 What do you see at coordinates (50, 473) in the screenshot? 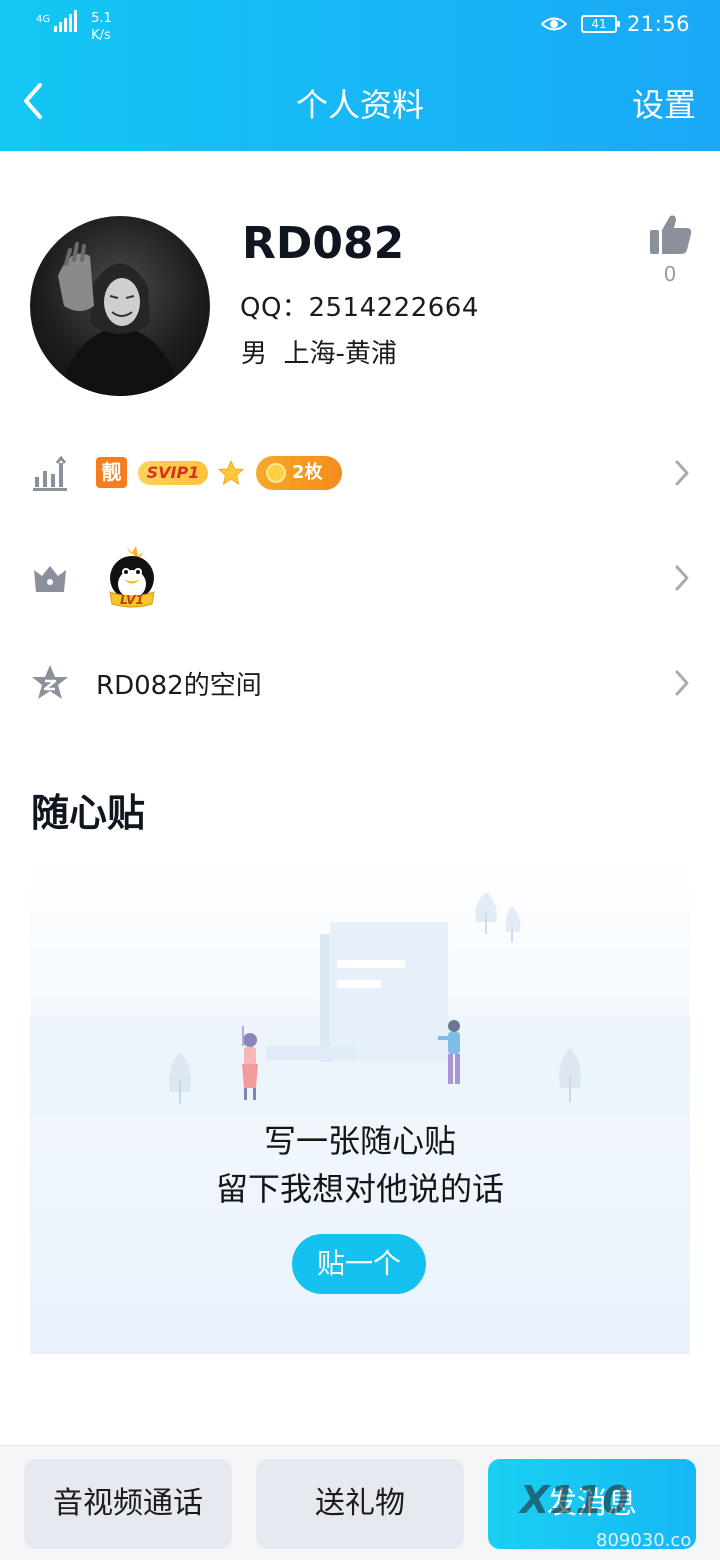
I see `level-chart-icon` at bounding box center [50, 473].